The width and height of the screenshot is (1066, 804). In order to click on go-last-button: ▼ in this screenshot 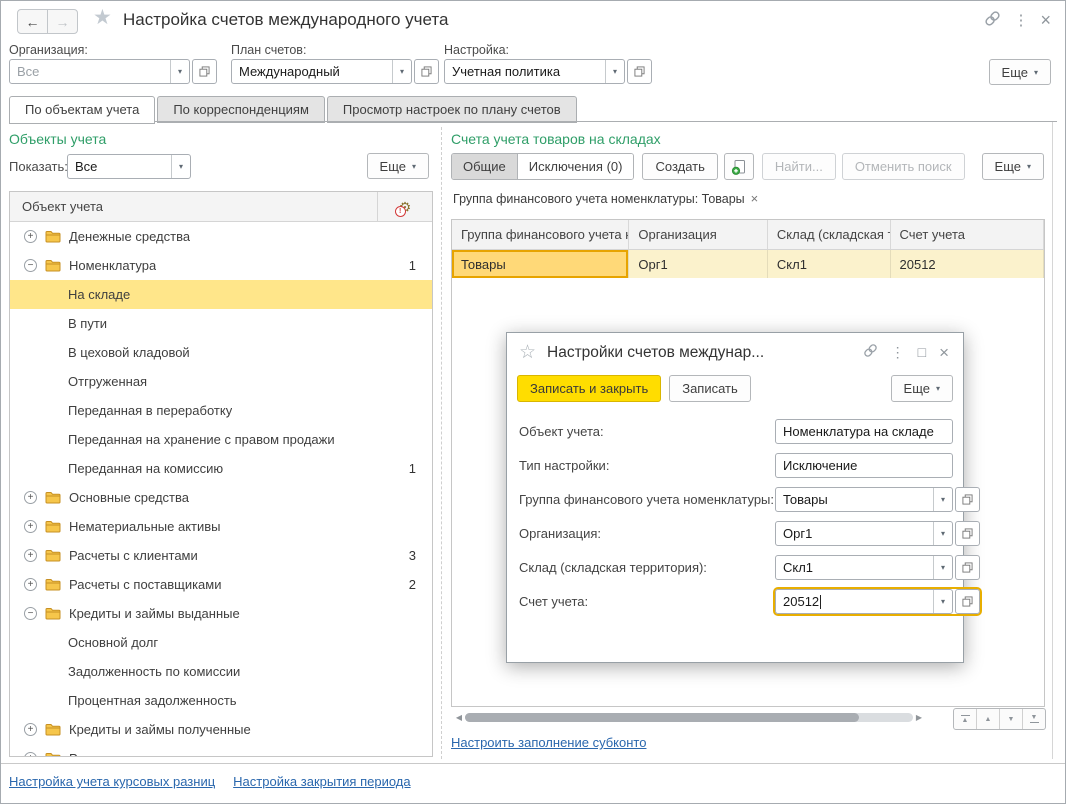, I will do `click(1033, 719)`.